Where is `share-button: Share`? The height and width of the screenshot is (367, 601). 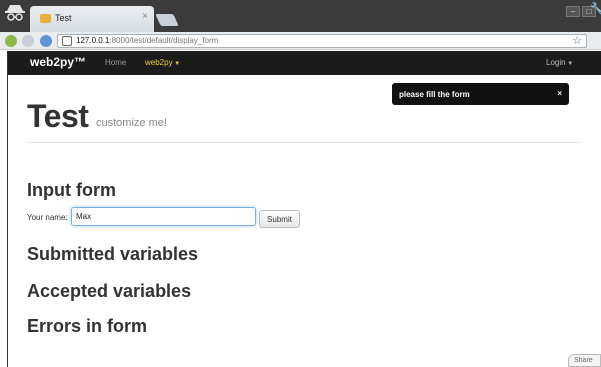
share-button: Share is located at coordinates (584, 360).